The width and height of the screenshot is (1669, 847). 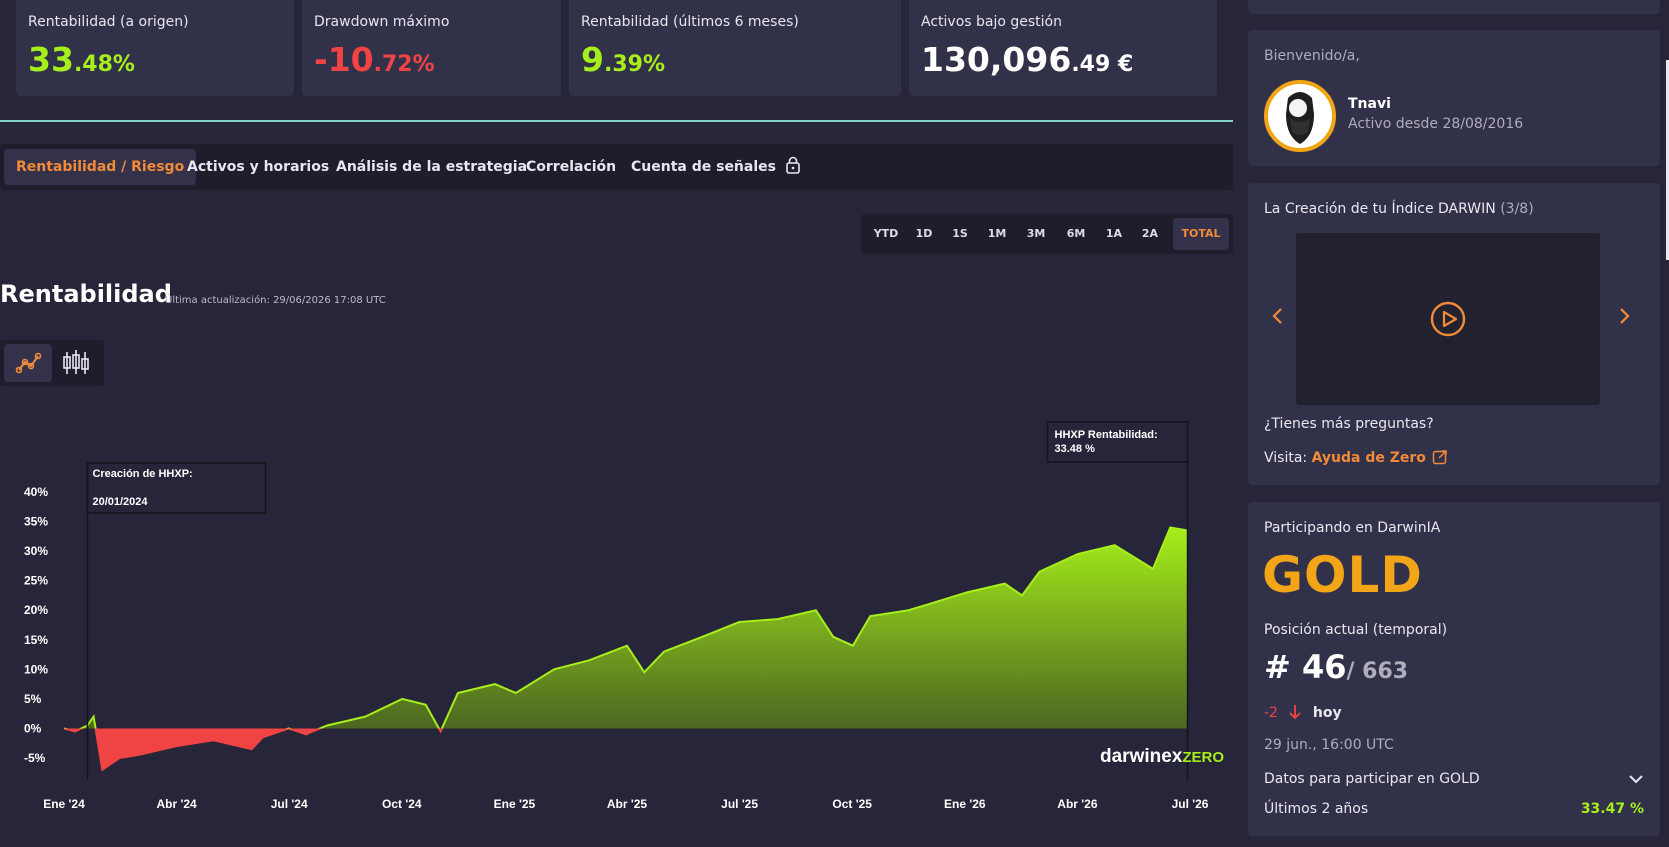 I want to click on avatar-image, so click(x=1300, y=118).